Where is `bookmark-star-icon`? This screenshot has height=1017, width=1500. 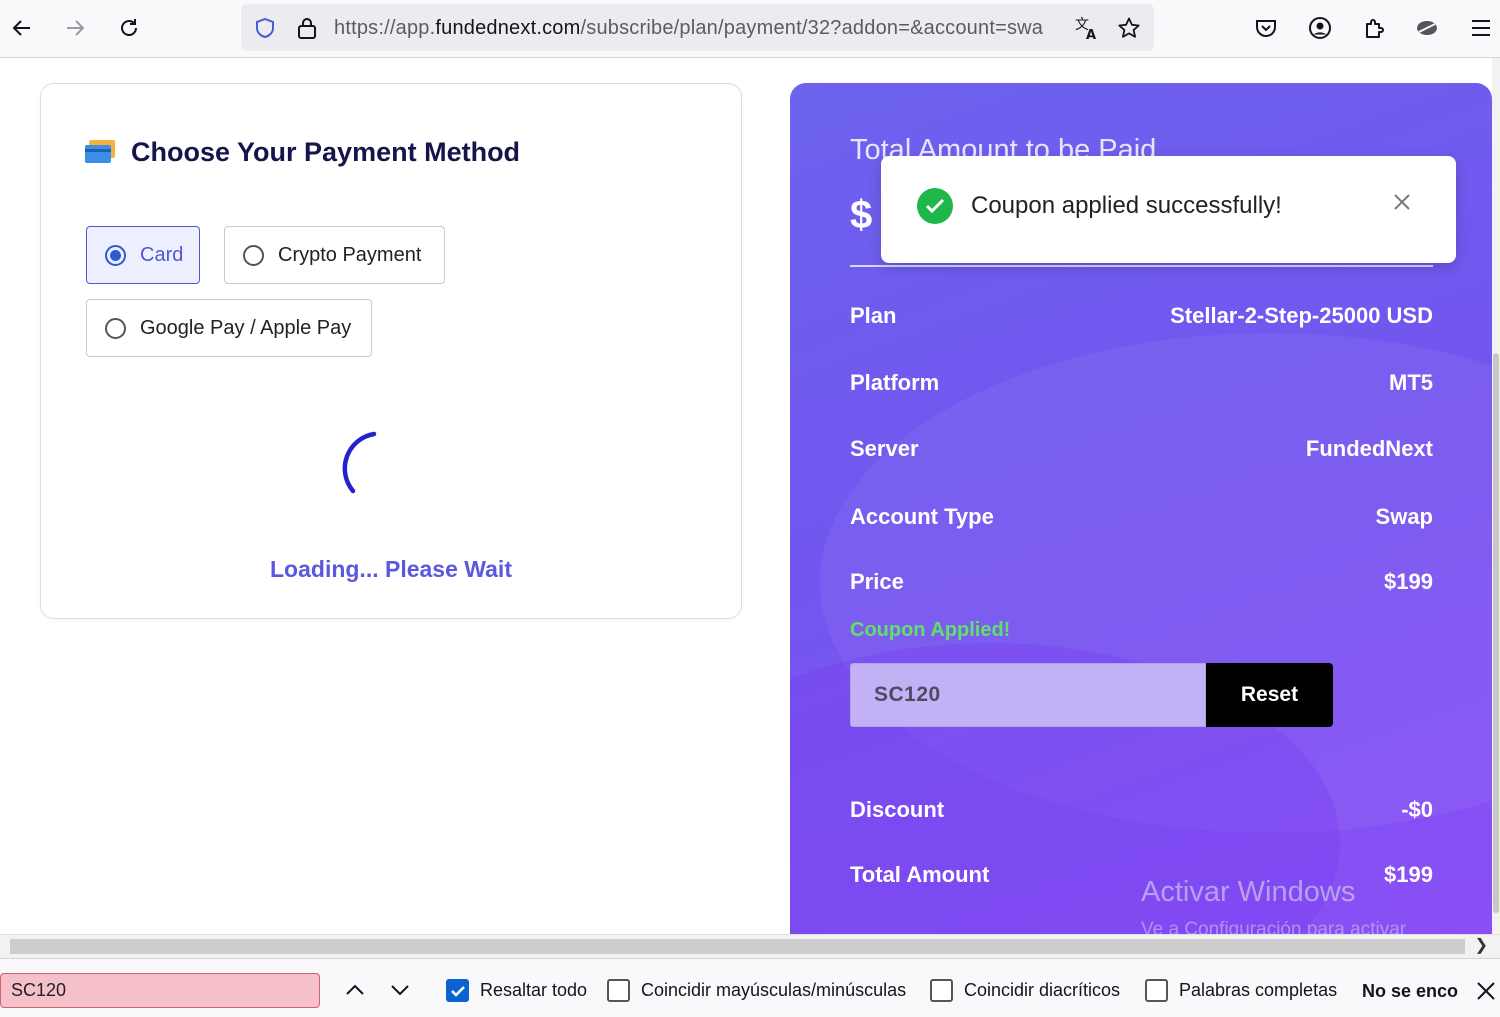 bookmark-star-icon is located at coordinates (1129, 28).